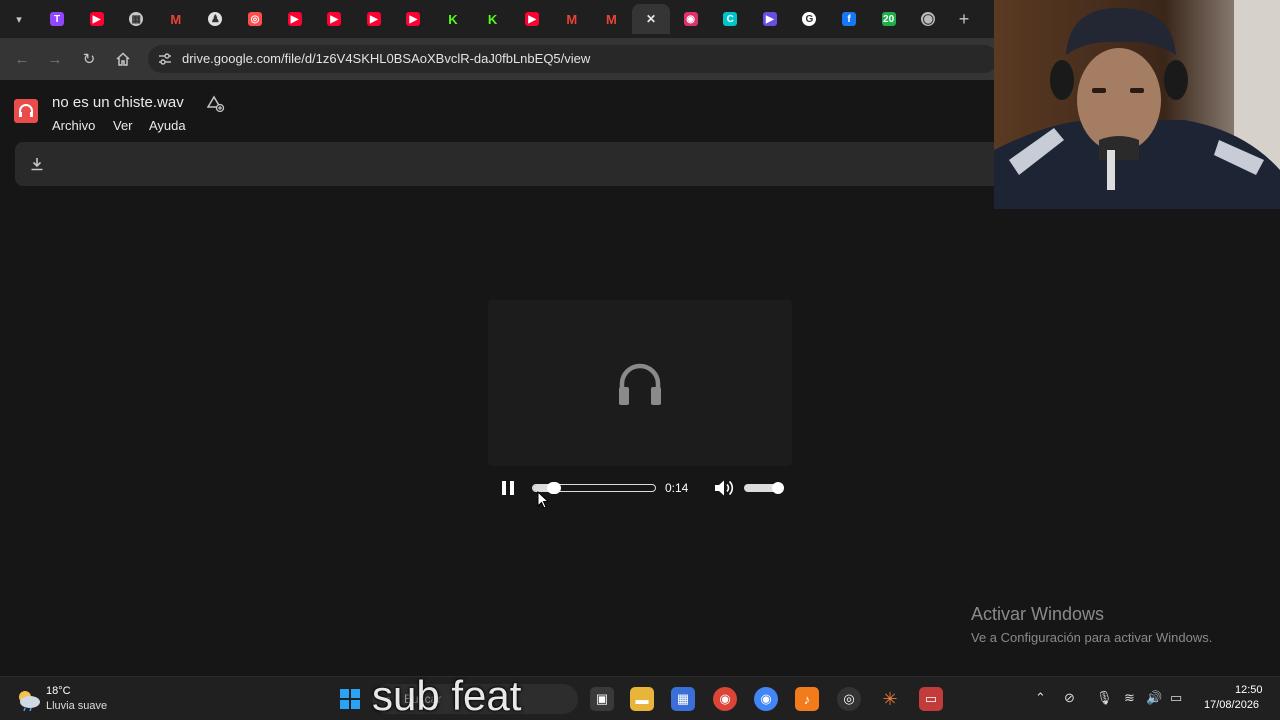  I want to click on app-icon: ▦, so click(136, 19).